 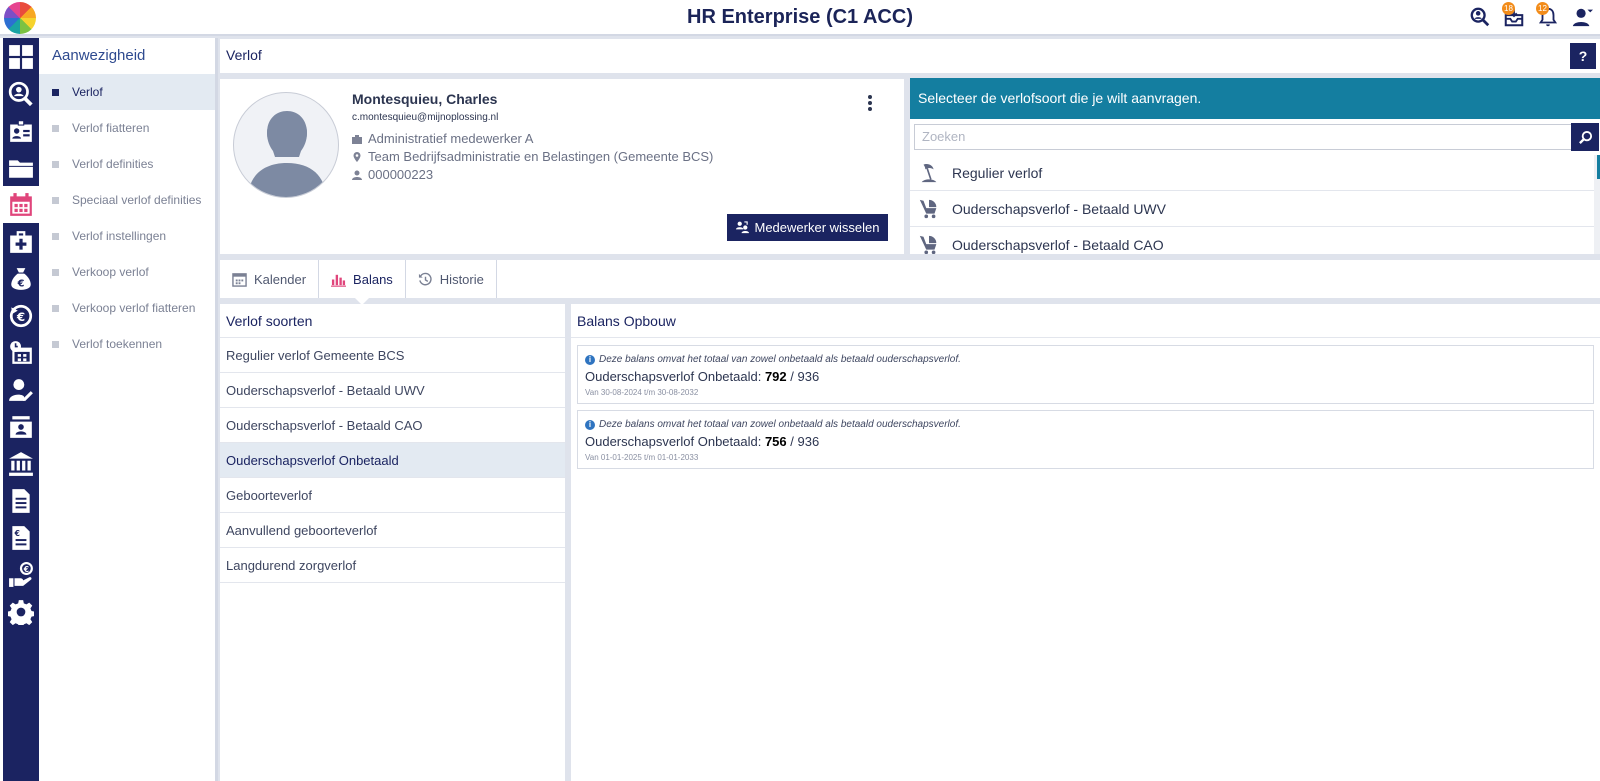 What do you see at coordinates (87, 92) in the screenshot?
I see `submenu-item-label: Verlof` at bounding box center [87, 92].